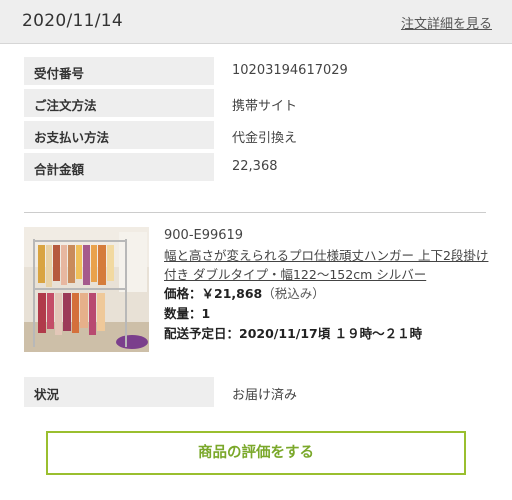  I want to click on quantity-label: 数量：, so click(183, 313).